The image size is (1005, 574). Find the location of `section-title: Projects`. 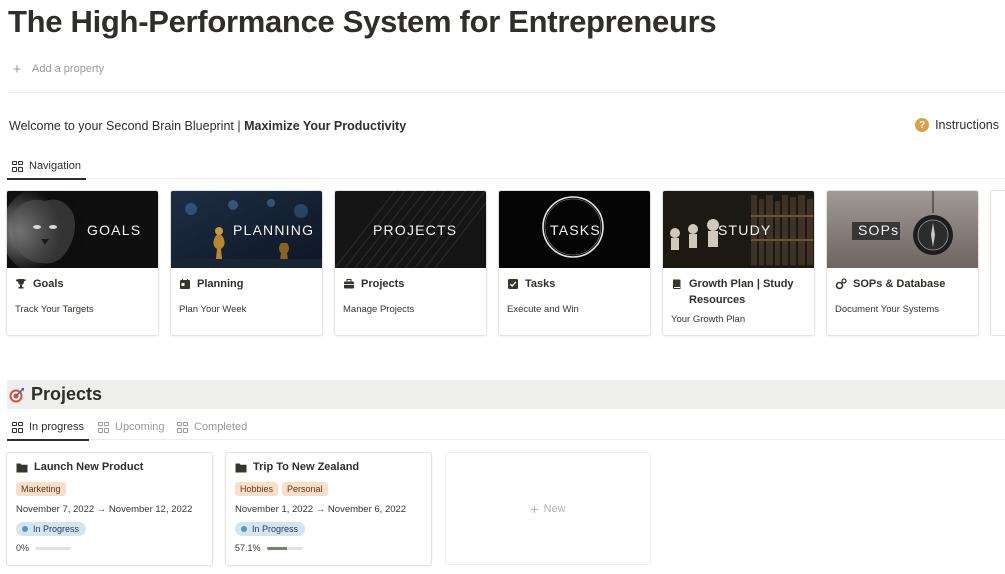

section-title: Projects is located at coordinates (67, 394).